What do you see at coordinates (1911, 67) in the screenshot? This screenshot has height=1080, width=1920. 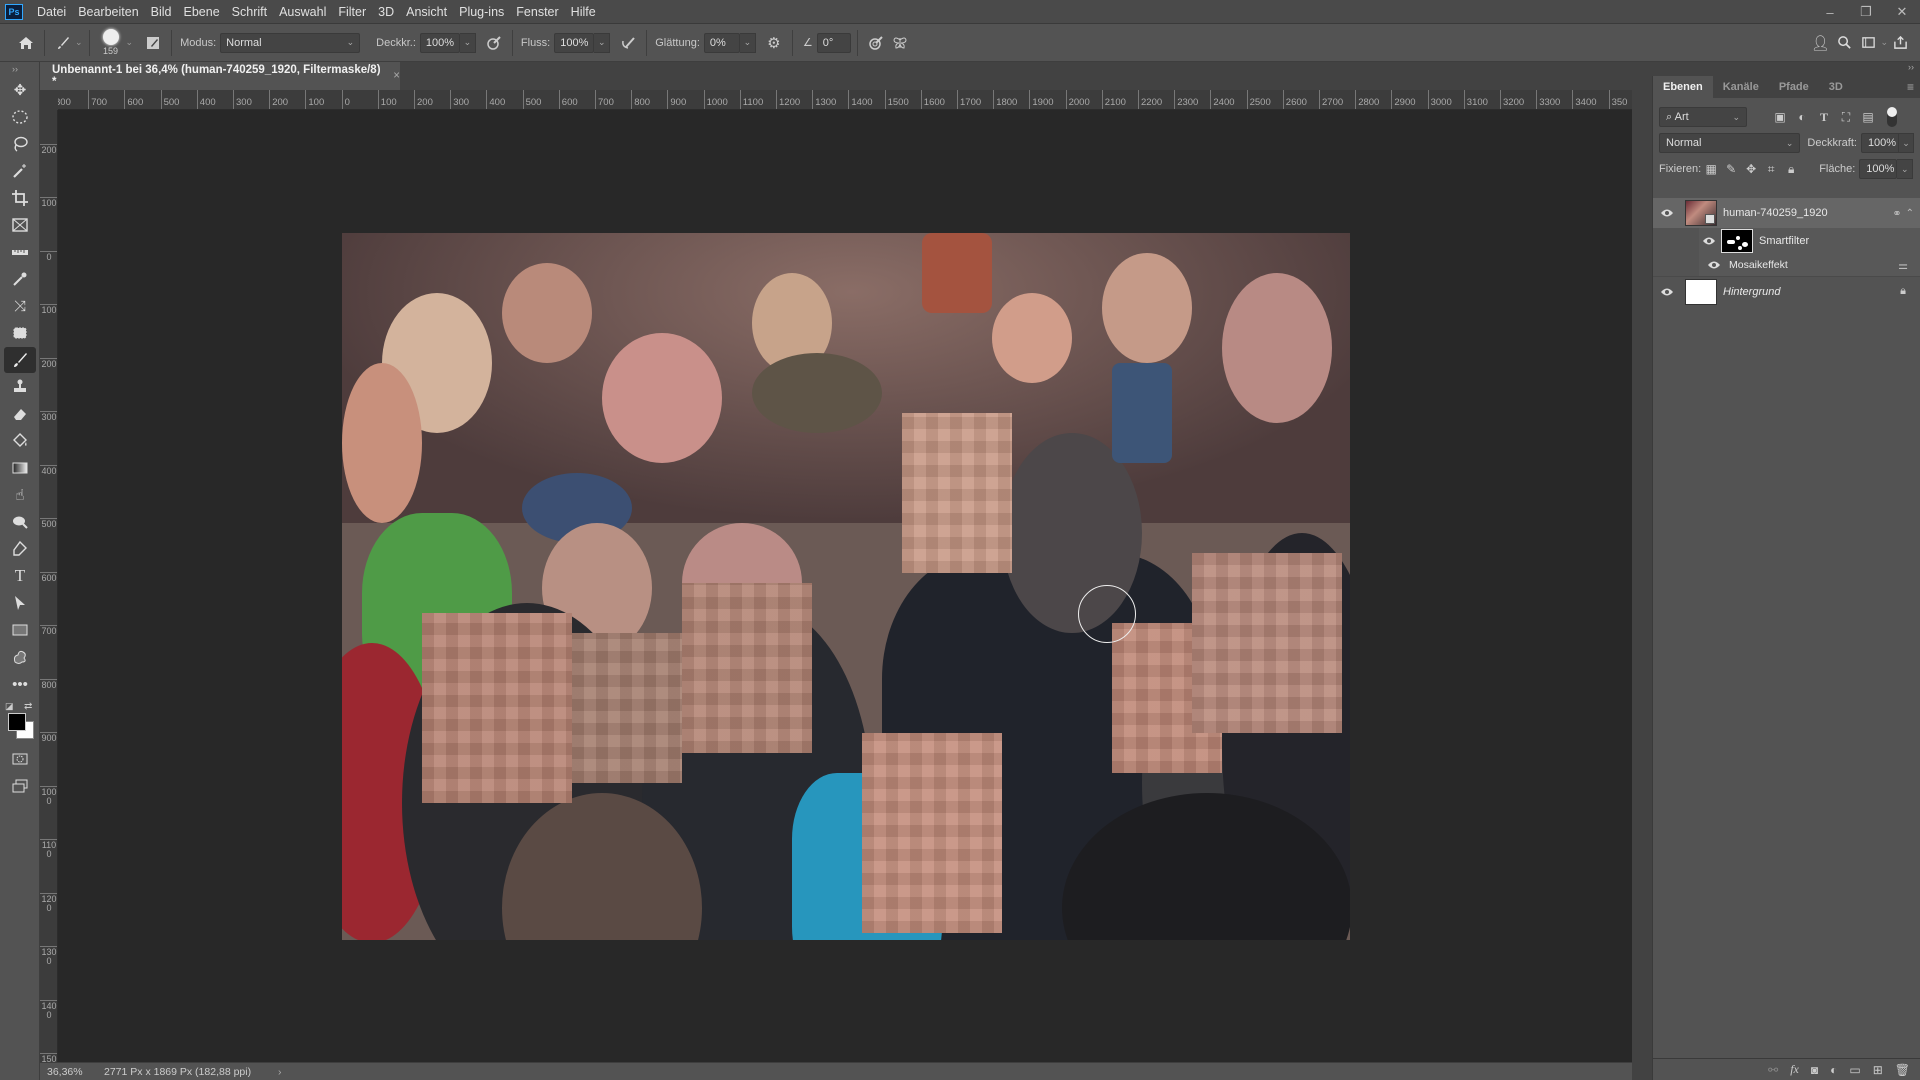 I see `collapse-panels-icon: ››` at bounding box center [1911, 67].